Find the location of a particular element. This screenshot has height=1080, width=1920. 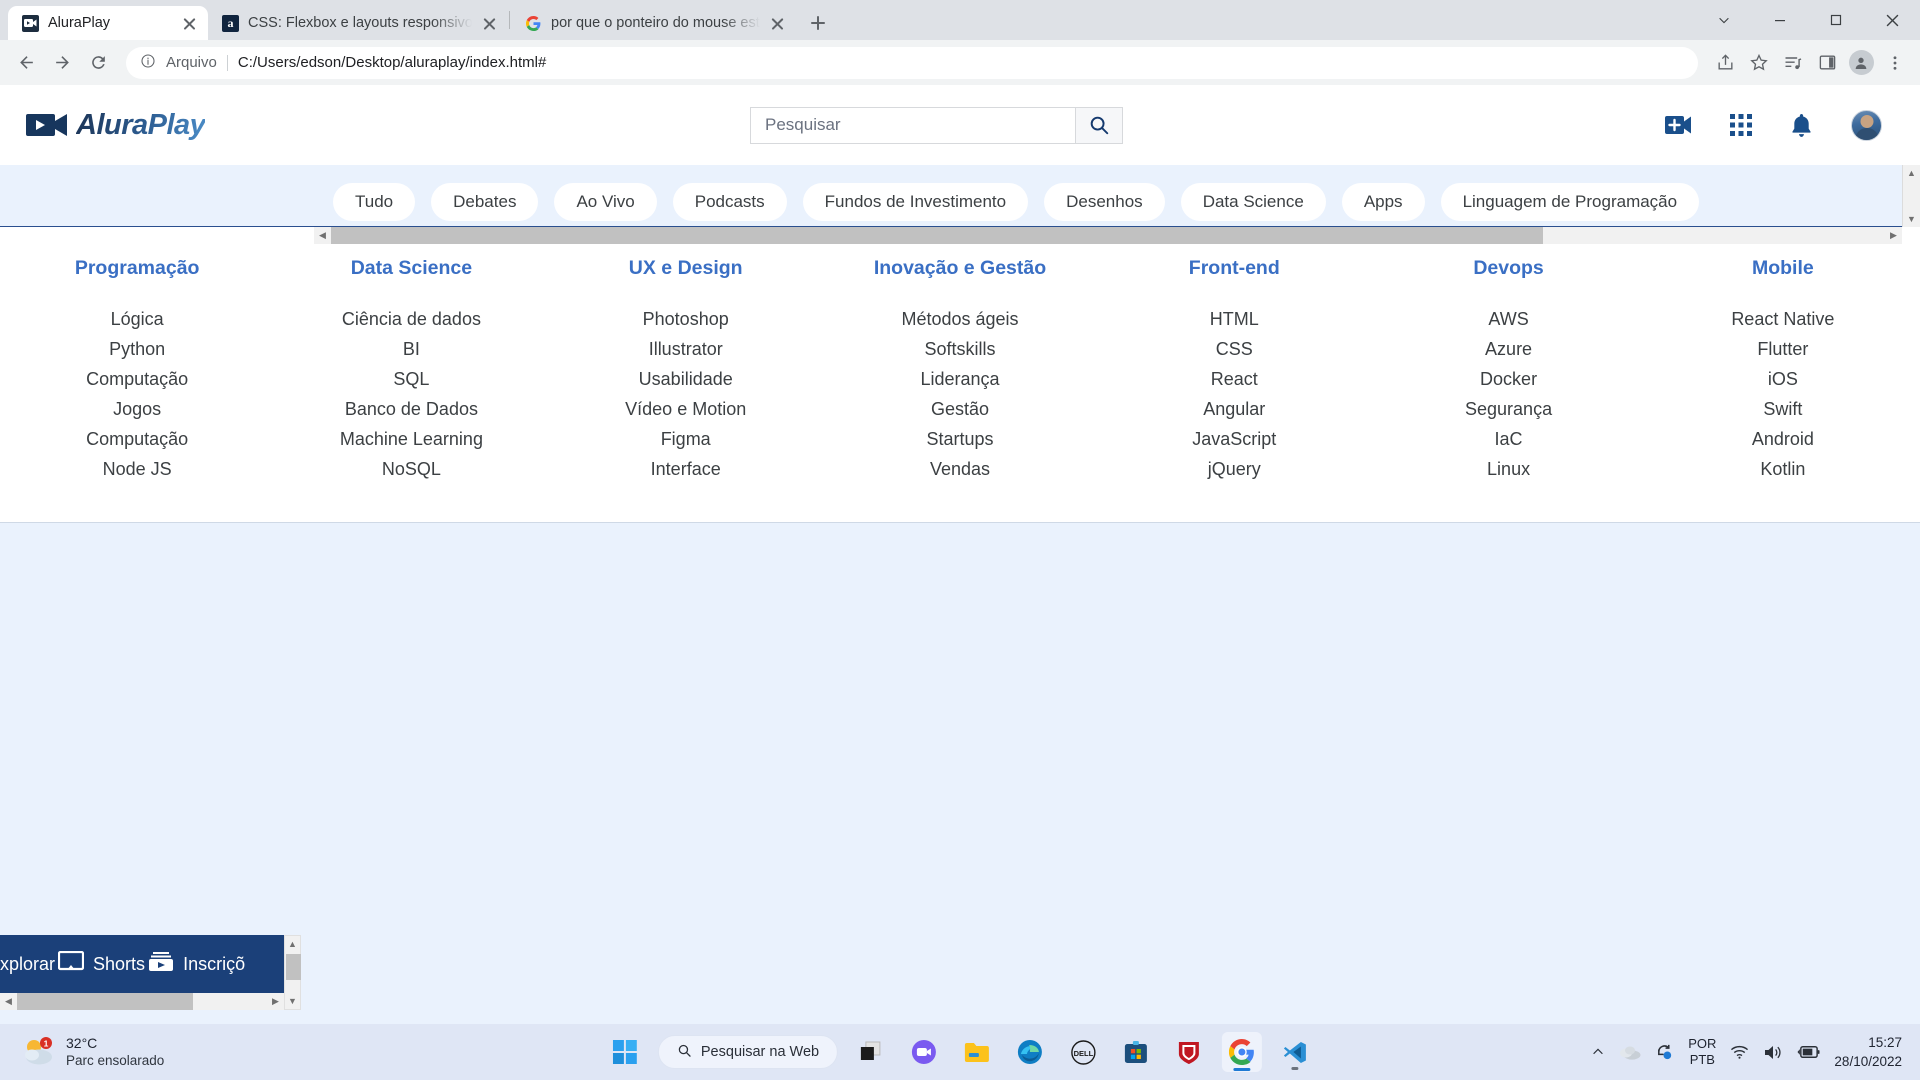

menu-item: Docker is located at coordinates (1508, 379).